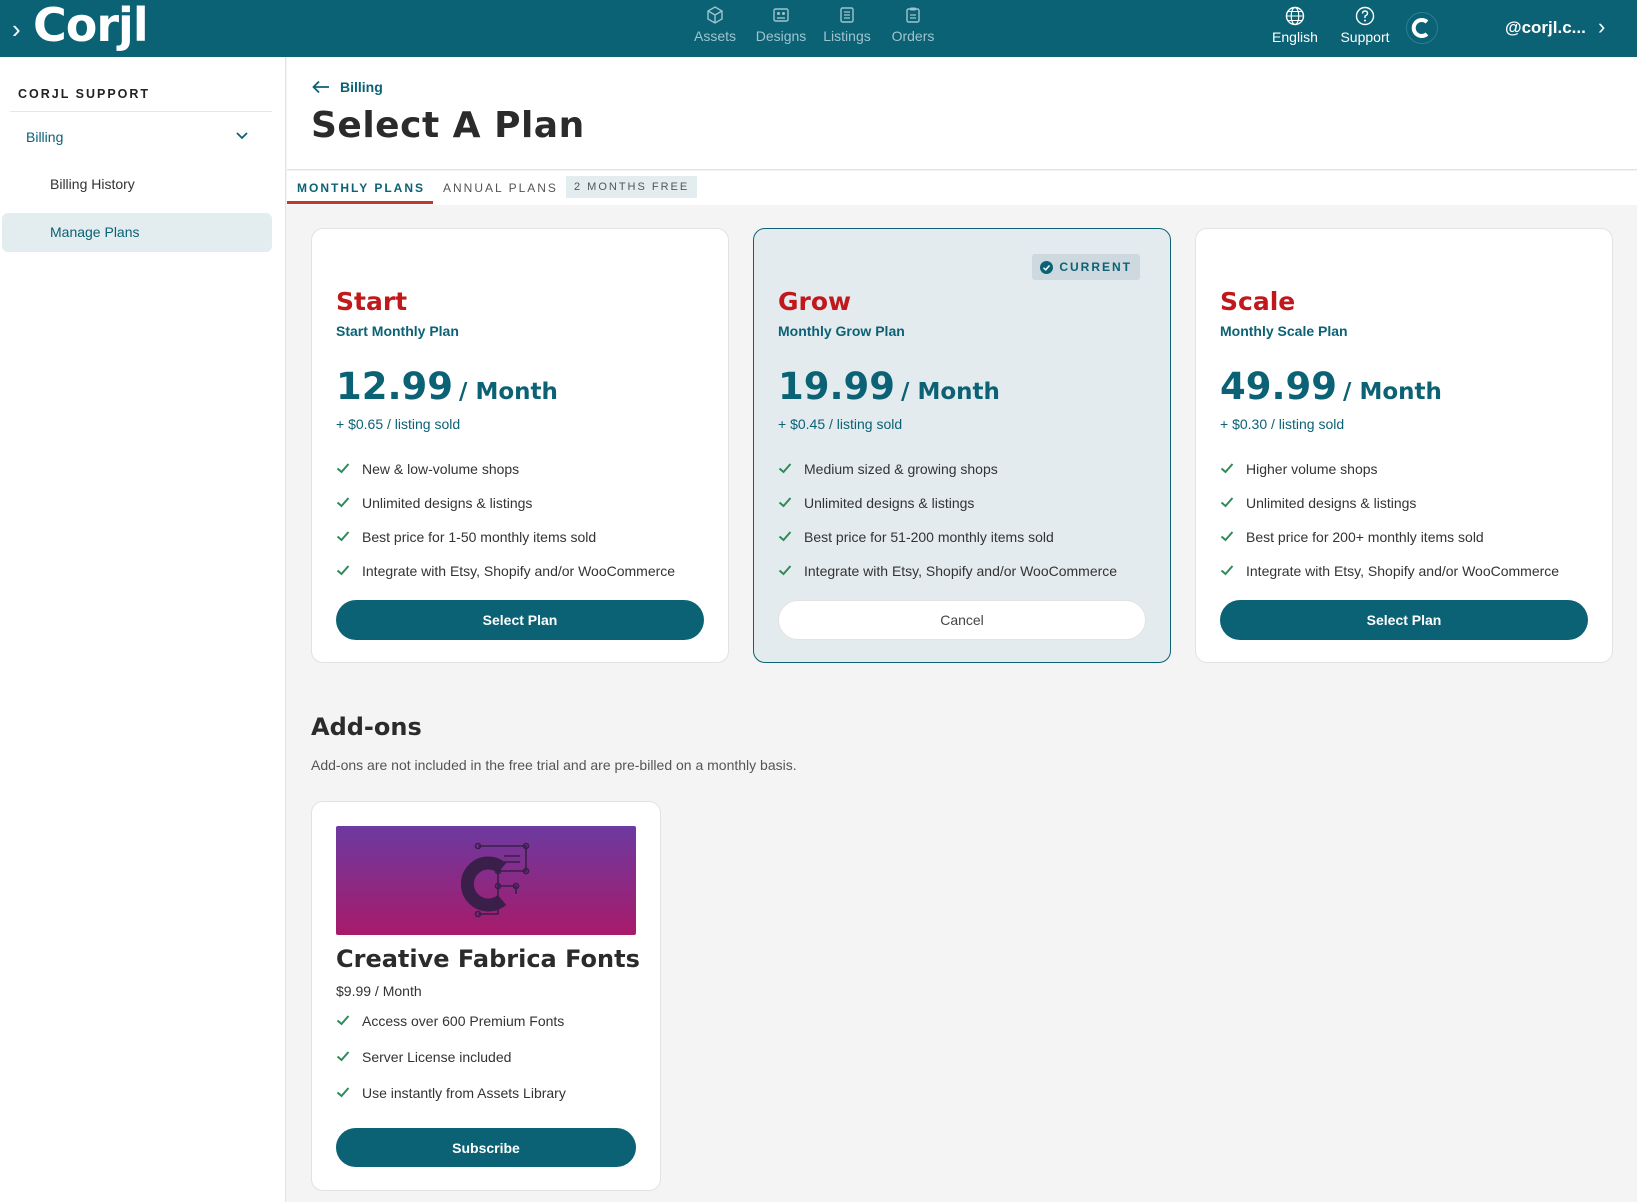 The height and width of the screenshot is (1202, 1637). I want to click on expand-menu-button: ›, so click(16, 29).